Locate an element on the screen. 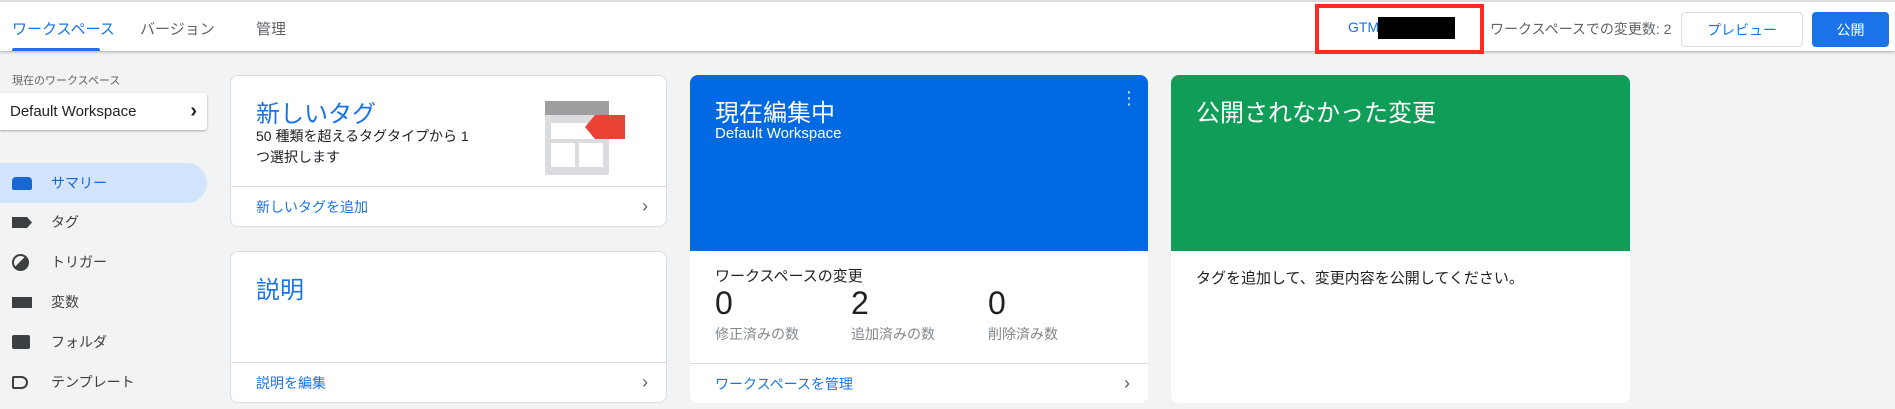  stat-label: 修正済みの数 is located at coordinates (757, 334).